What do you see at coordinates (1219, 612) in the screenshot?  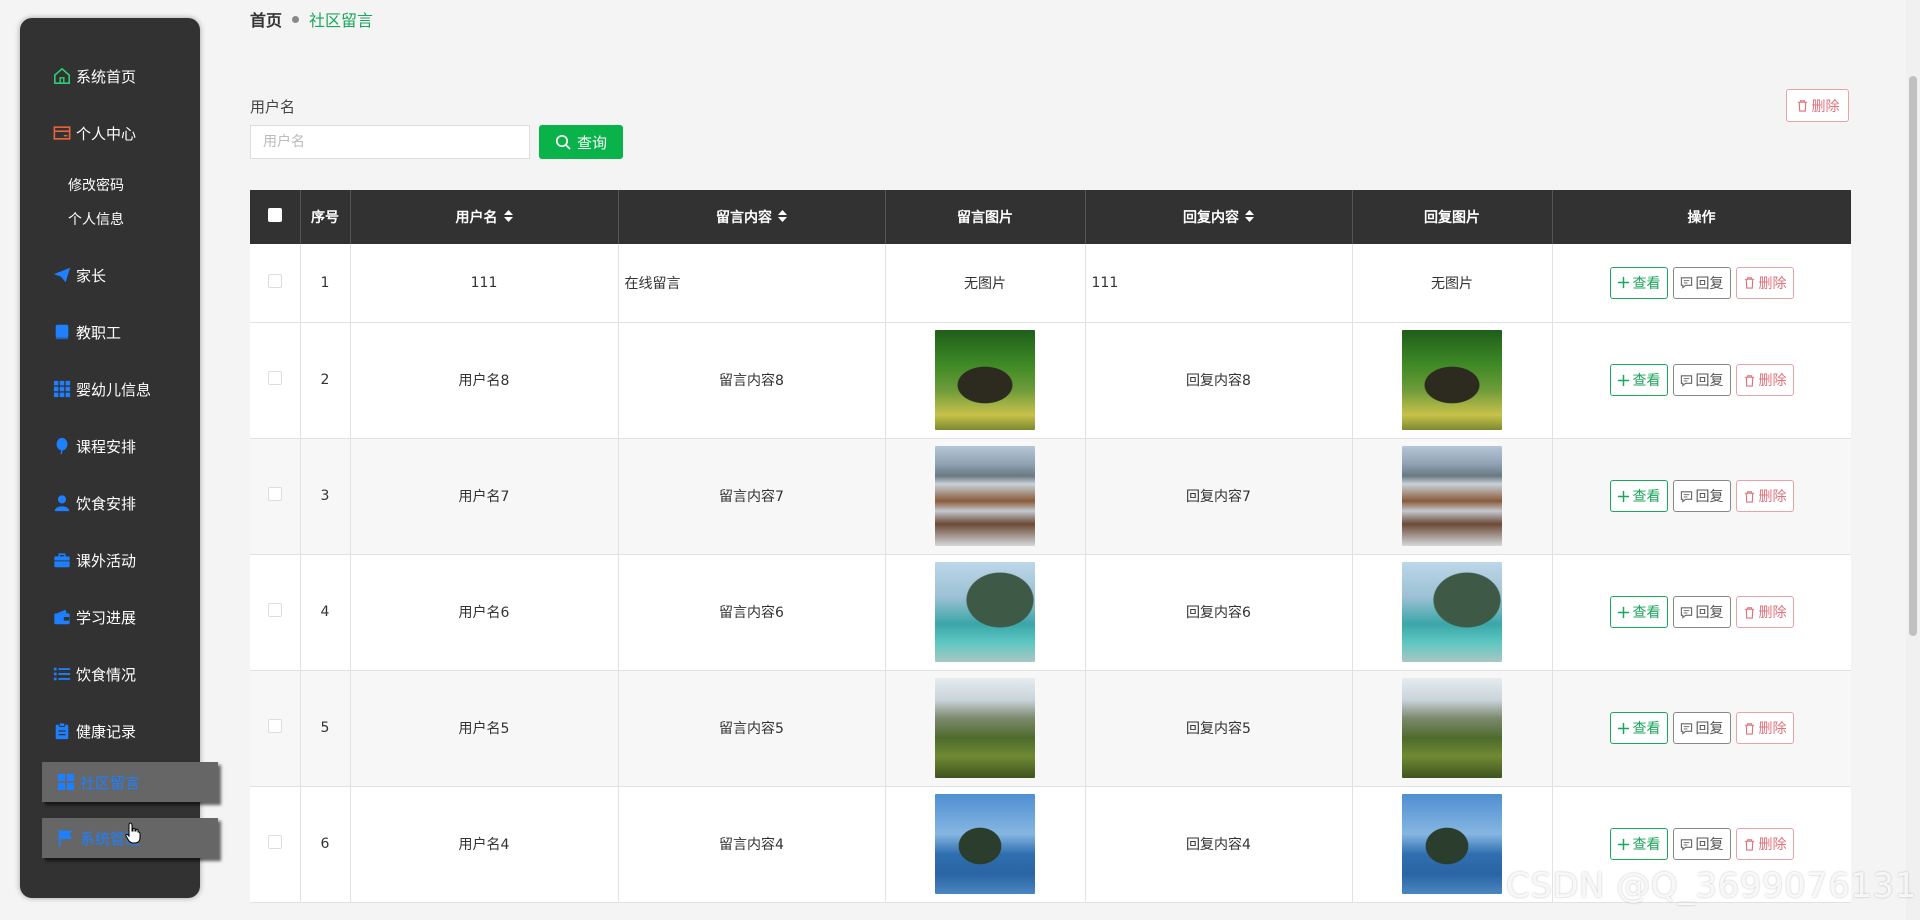 I see `reply-cell: 回复内容6` at bounding box center [1219, 612].